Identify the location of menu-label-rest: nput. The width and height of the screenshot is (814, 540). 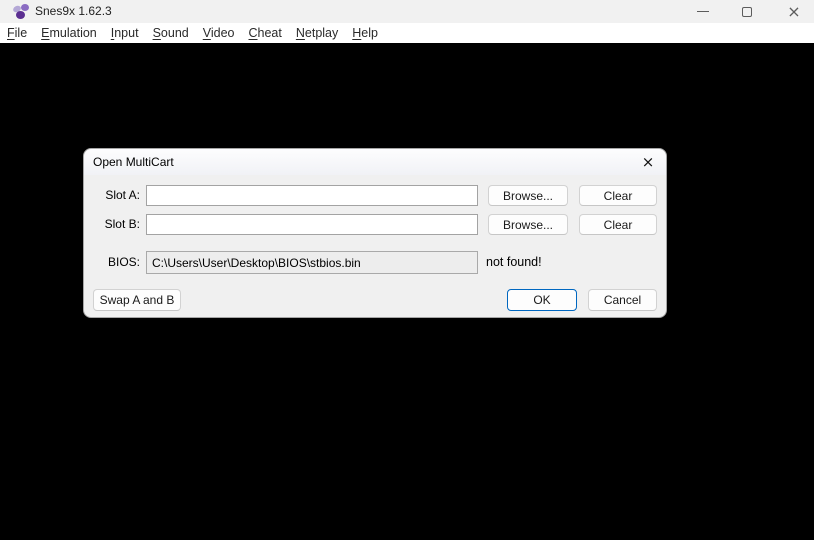
(126, 33).